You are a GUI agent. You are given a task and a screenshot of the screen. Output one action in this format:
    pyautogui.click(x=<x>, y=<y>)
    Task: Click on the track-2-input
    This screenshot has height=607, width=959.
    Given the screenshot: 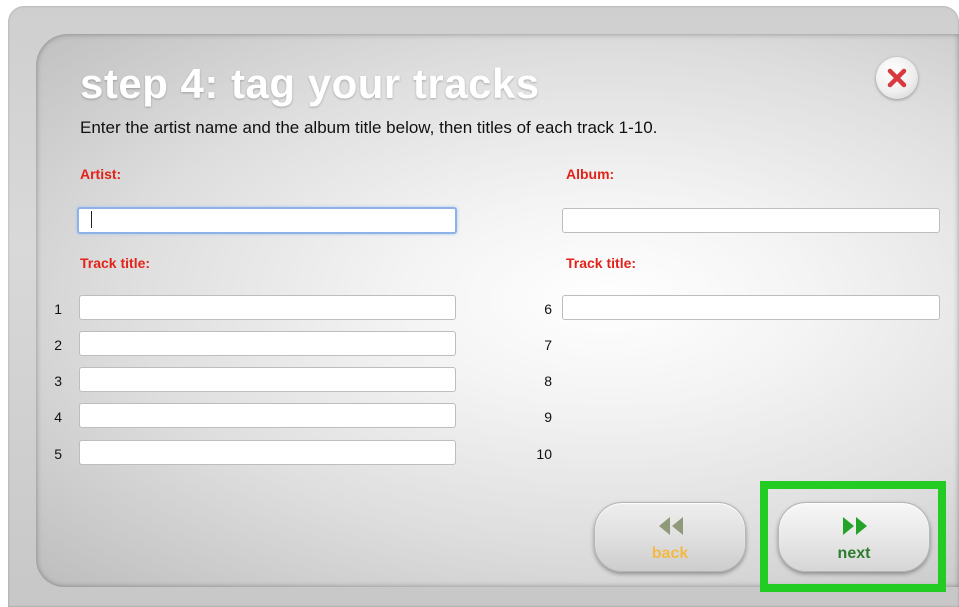 What is the action you would take?
    pyautogui.click(x=267, y=343)
    